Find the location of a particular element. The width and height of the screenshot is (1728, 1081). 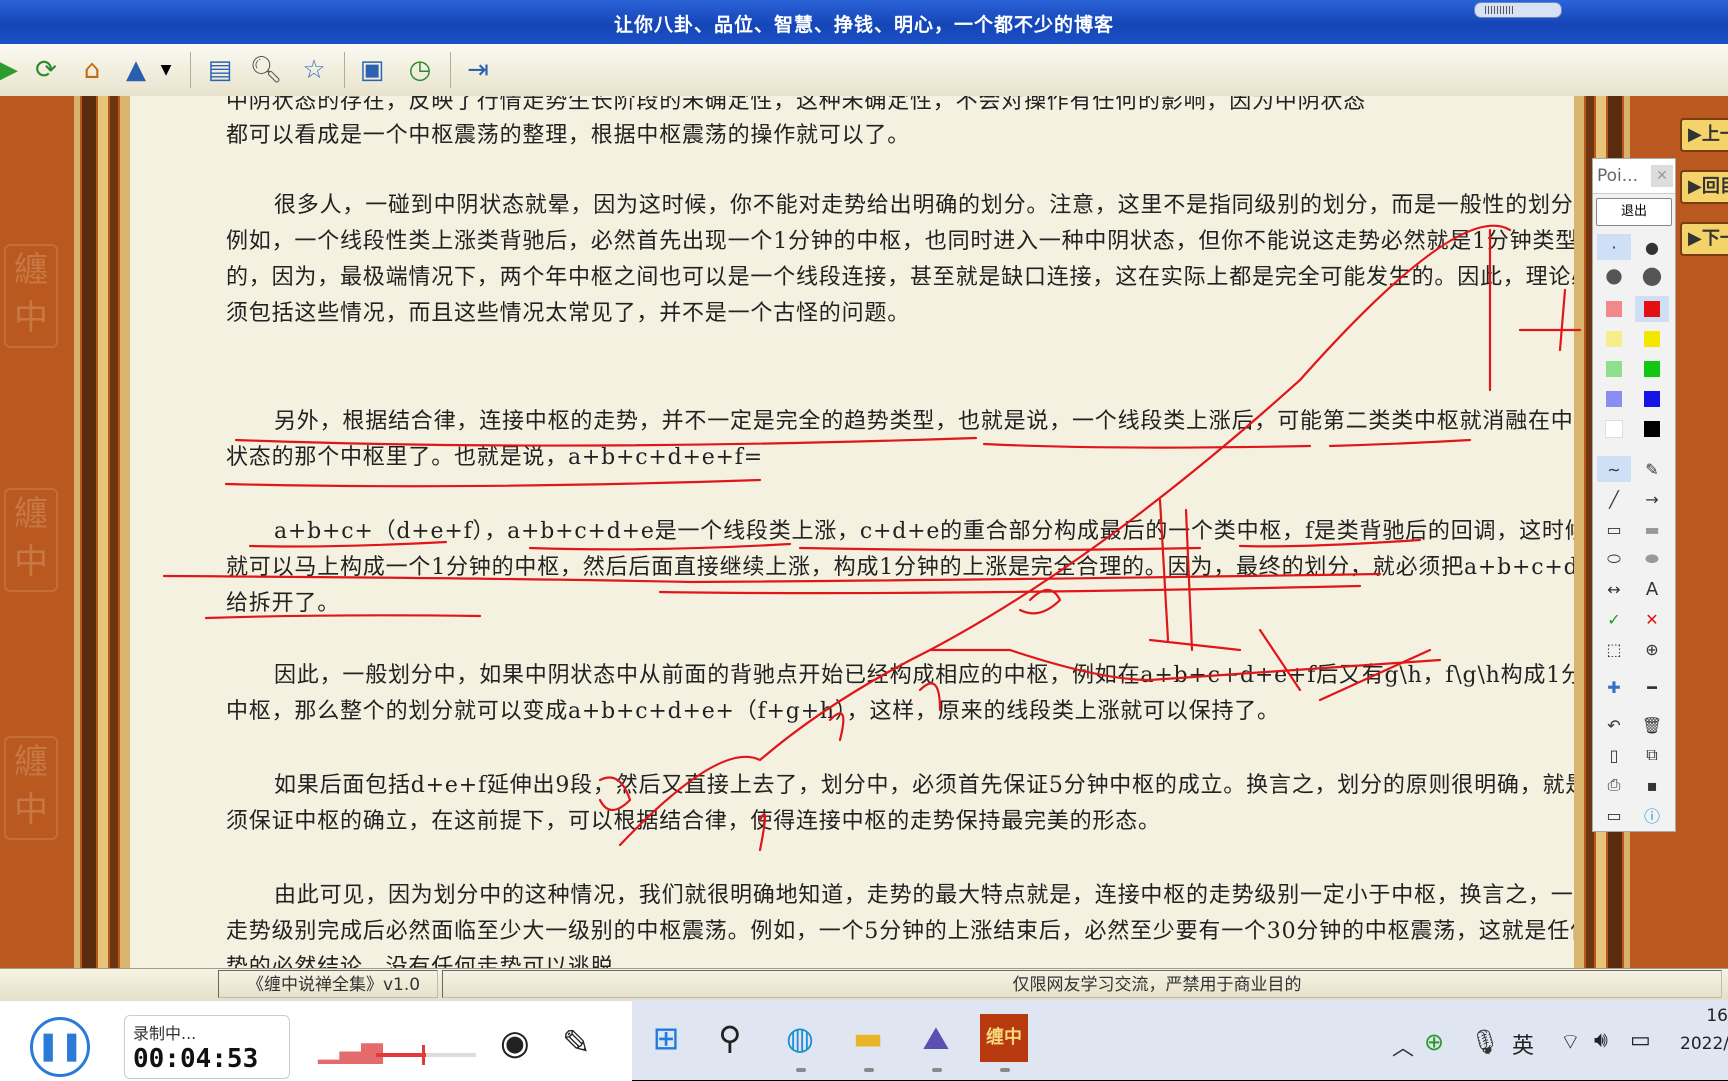

line-tool-icon: ╱ is located at coordinates (1614, 499).